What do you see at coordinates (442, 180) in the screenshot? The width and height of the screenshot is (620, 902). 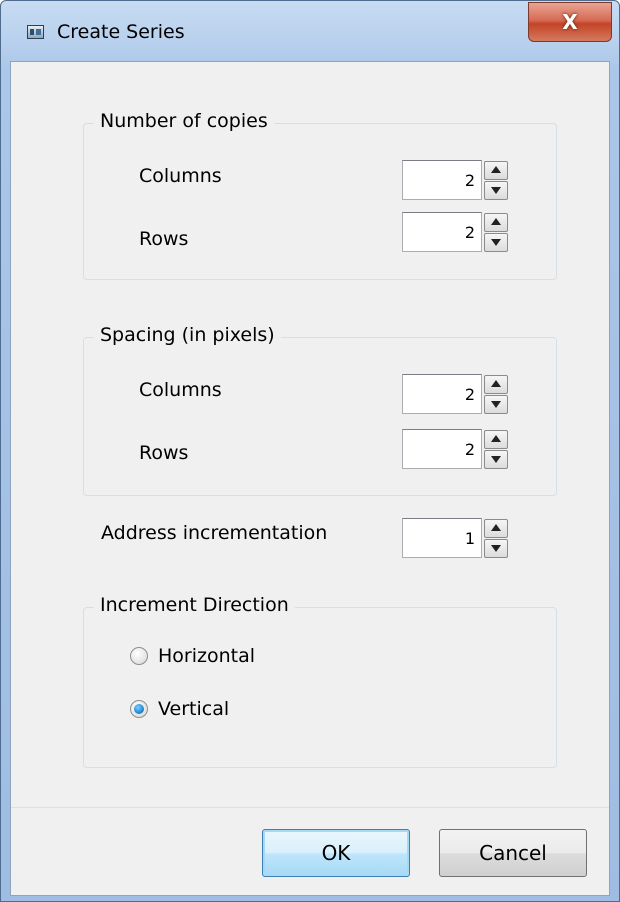 I see `copies-columns-input` at bounding box center [442, 180].